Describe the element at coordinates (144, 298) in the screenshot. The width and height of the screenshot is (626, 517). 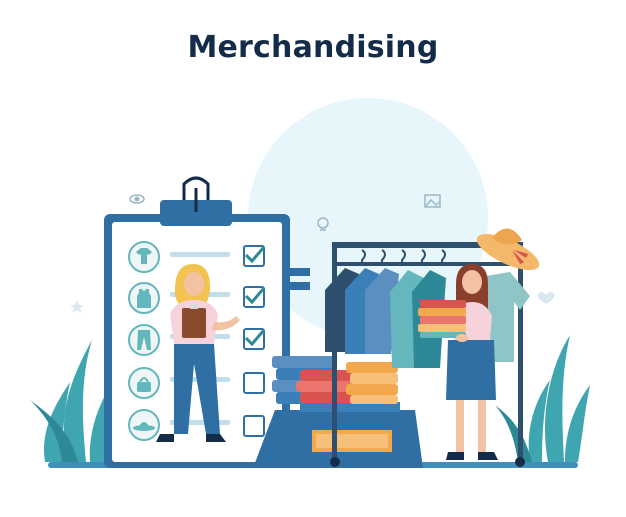
I see `tank-top-icon` at that location.